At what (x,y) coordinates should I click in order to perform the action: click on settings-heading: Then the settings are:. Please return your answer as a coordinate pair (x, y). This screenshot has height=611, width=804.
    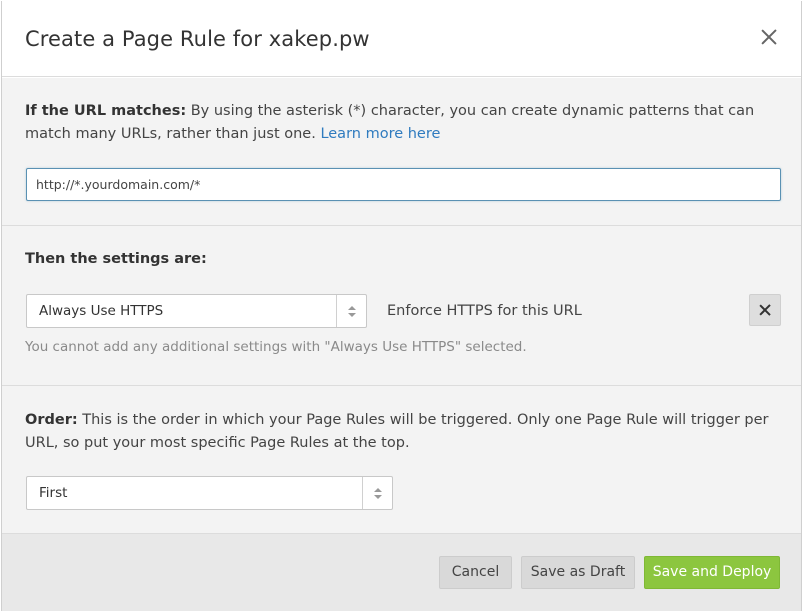
    Looking at the image, I should click on (116, 259).